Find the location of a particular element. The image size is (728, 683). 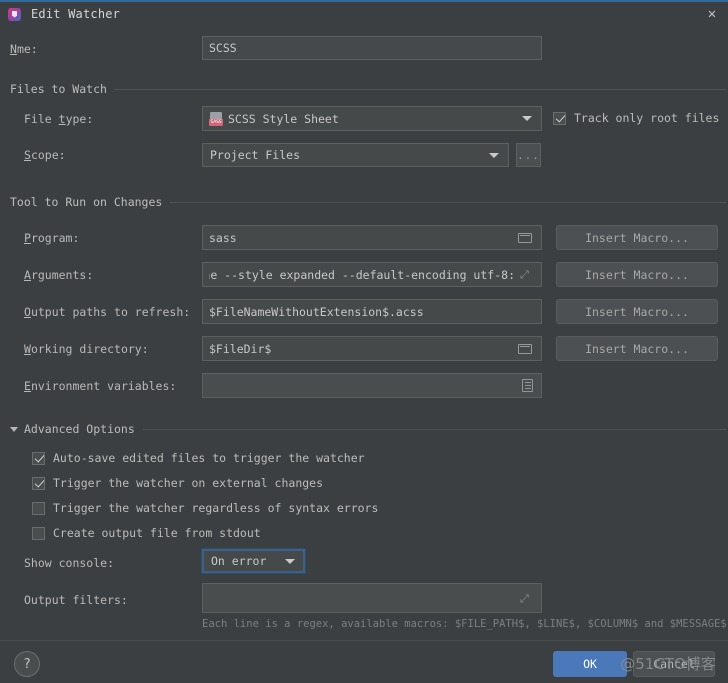

output-paths-input: $FileNameWithoutExtension$.acss is located at coordinates (372, 311).